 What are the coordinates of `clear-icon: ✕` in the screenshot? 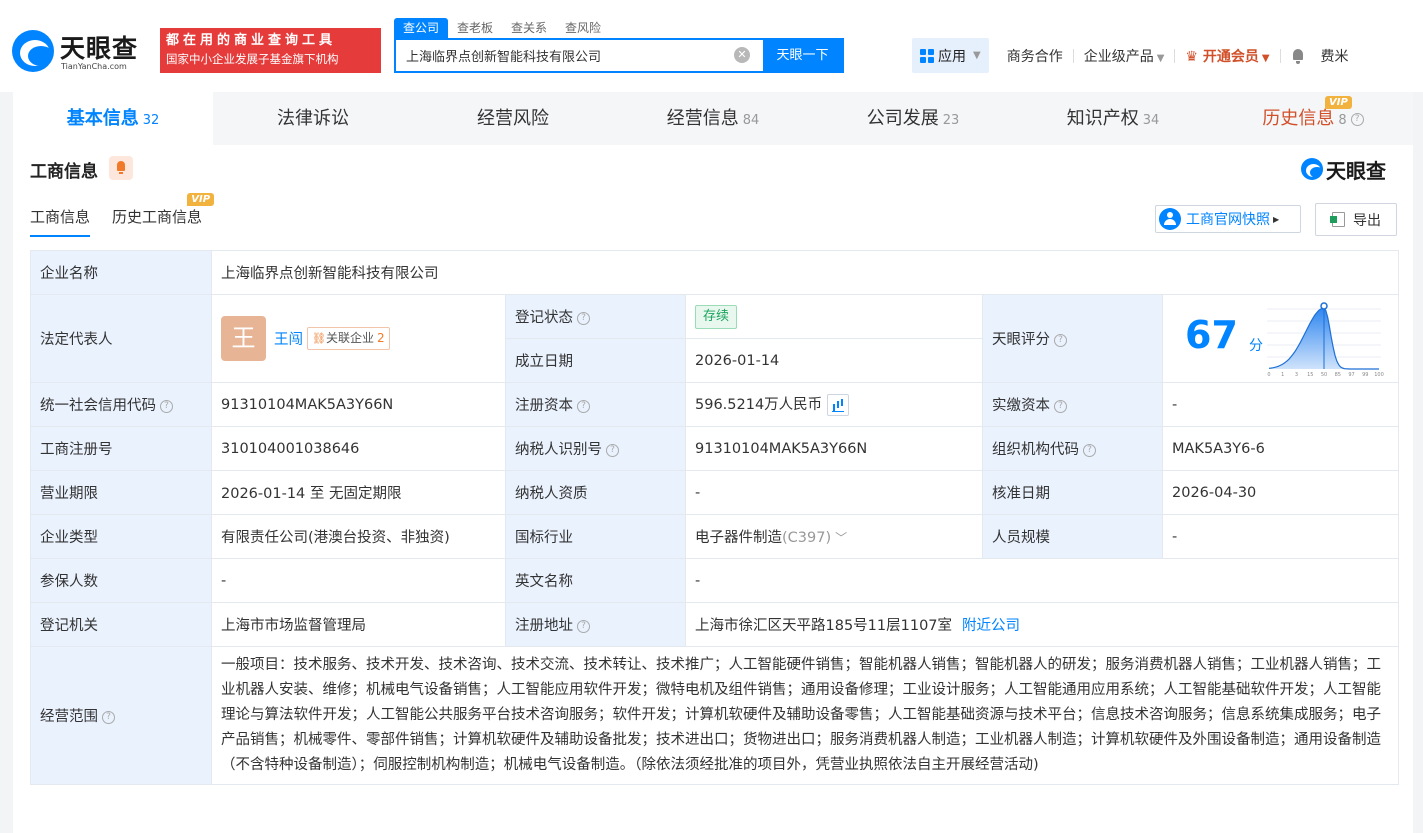 It's located at (742, 55).